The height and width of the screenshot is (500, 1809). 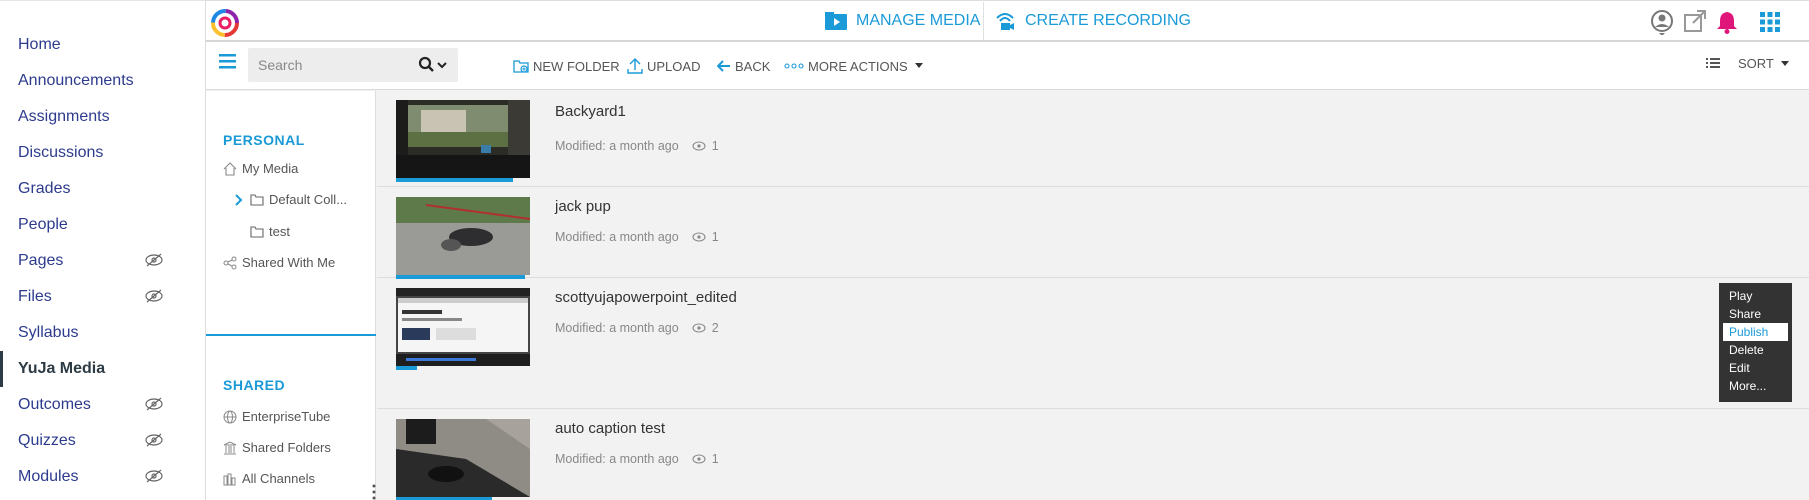 What do you see at coordinates (610, 428) in the screenshot?
I see `media-title: auto caption test` at bounding box center [610, 428].